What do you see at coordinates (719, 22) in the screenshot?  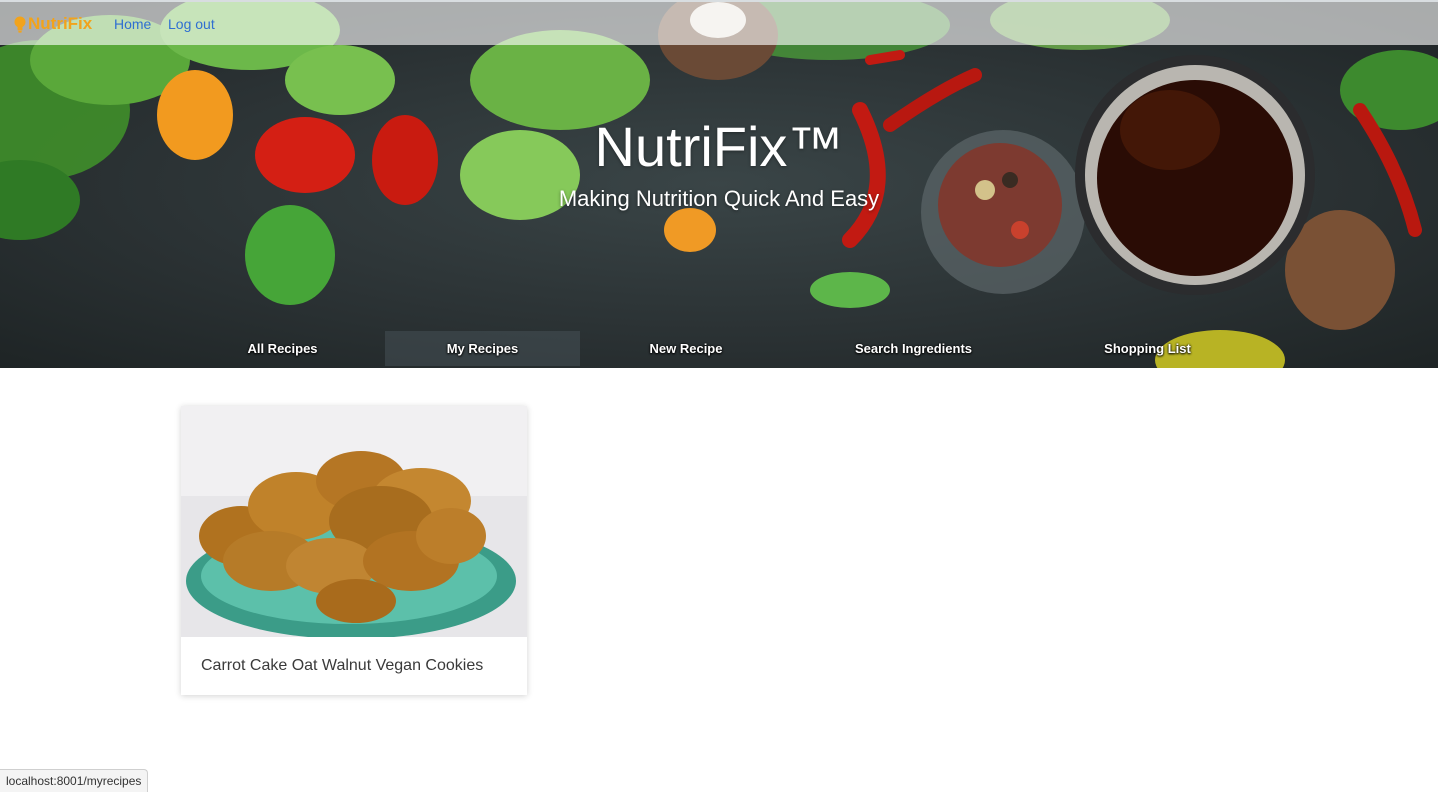 I see `top-navbar: NutriFix Home Log out` at bounding box center [719, 22].